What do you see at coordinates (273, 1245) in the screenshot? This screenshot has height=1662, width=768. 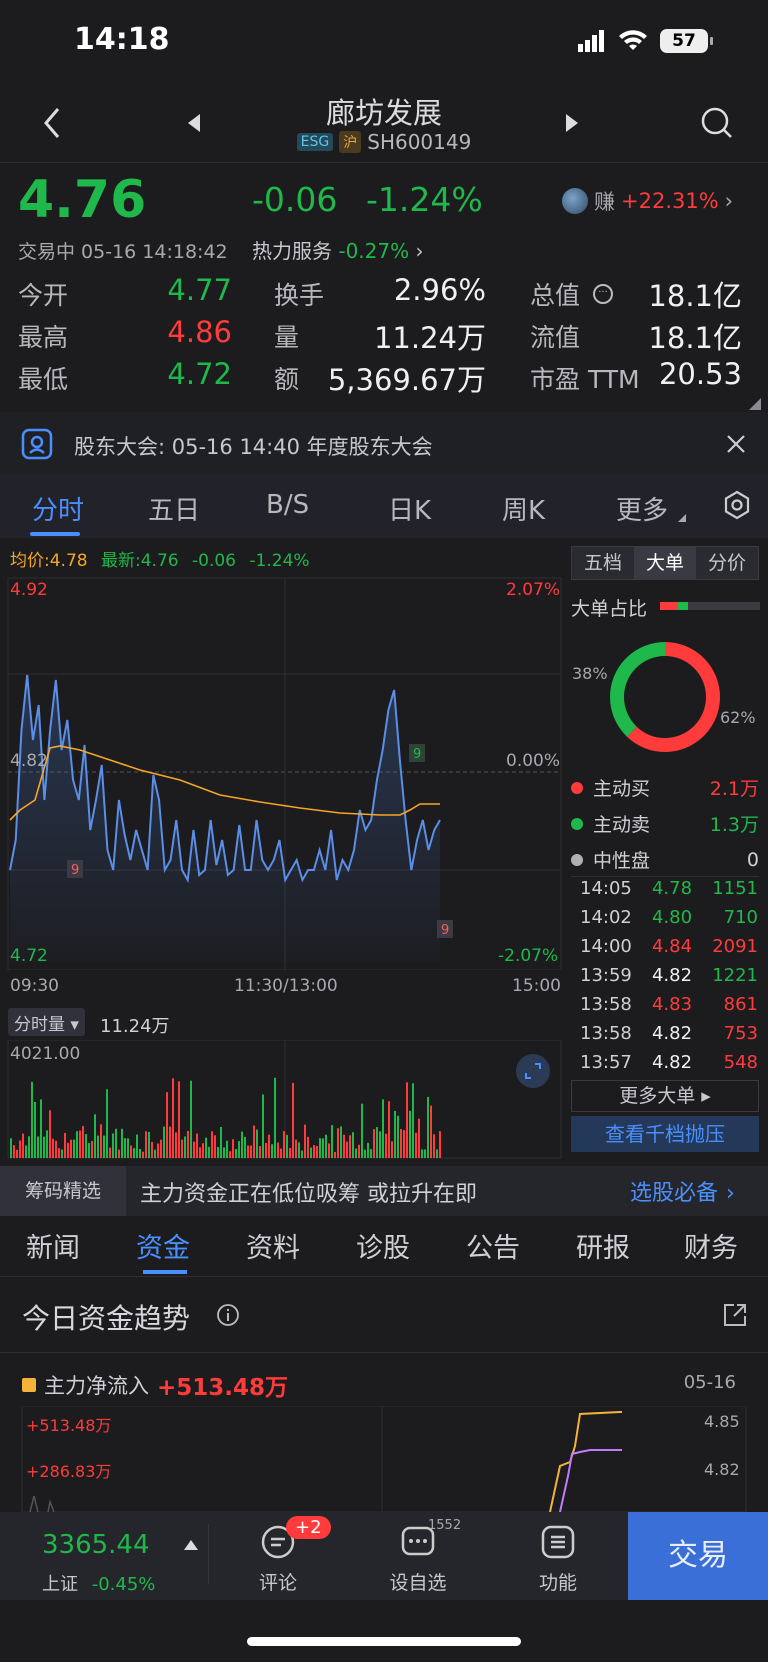 I see `tab-profile: 资料` at bounding box center [273, 1245].